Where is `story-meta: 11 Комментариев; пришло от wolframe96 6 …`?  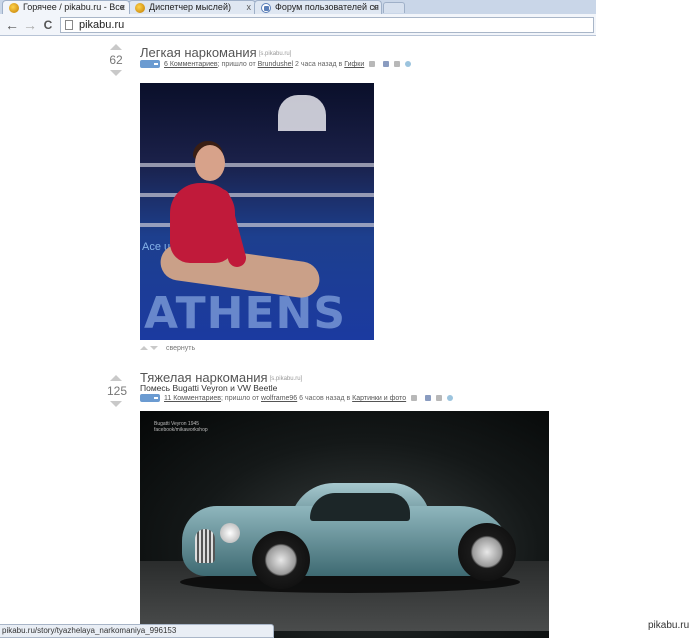 story-meta: 11 Комментариев; пришло от wolframe96 6 … is located at coordinates (296, 399).